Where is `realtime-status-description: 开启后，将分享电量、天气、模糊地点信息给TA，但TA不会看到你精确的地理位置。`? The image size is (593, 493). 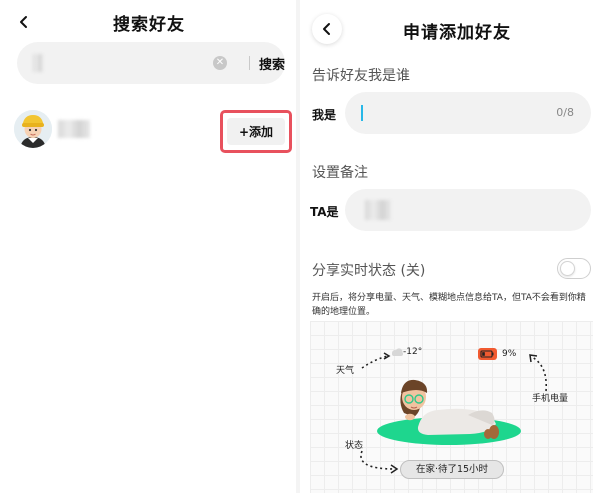
realtime-status-description: 开启后，将分享电量、天气、模糊地点信息给TA，但TA不会看到你精确的地理位置。 is located at coordinates (449, 305).